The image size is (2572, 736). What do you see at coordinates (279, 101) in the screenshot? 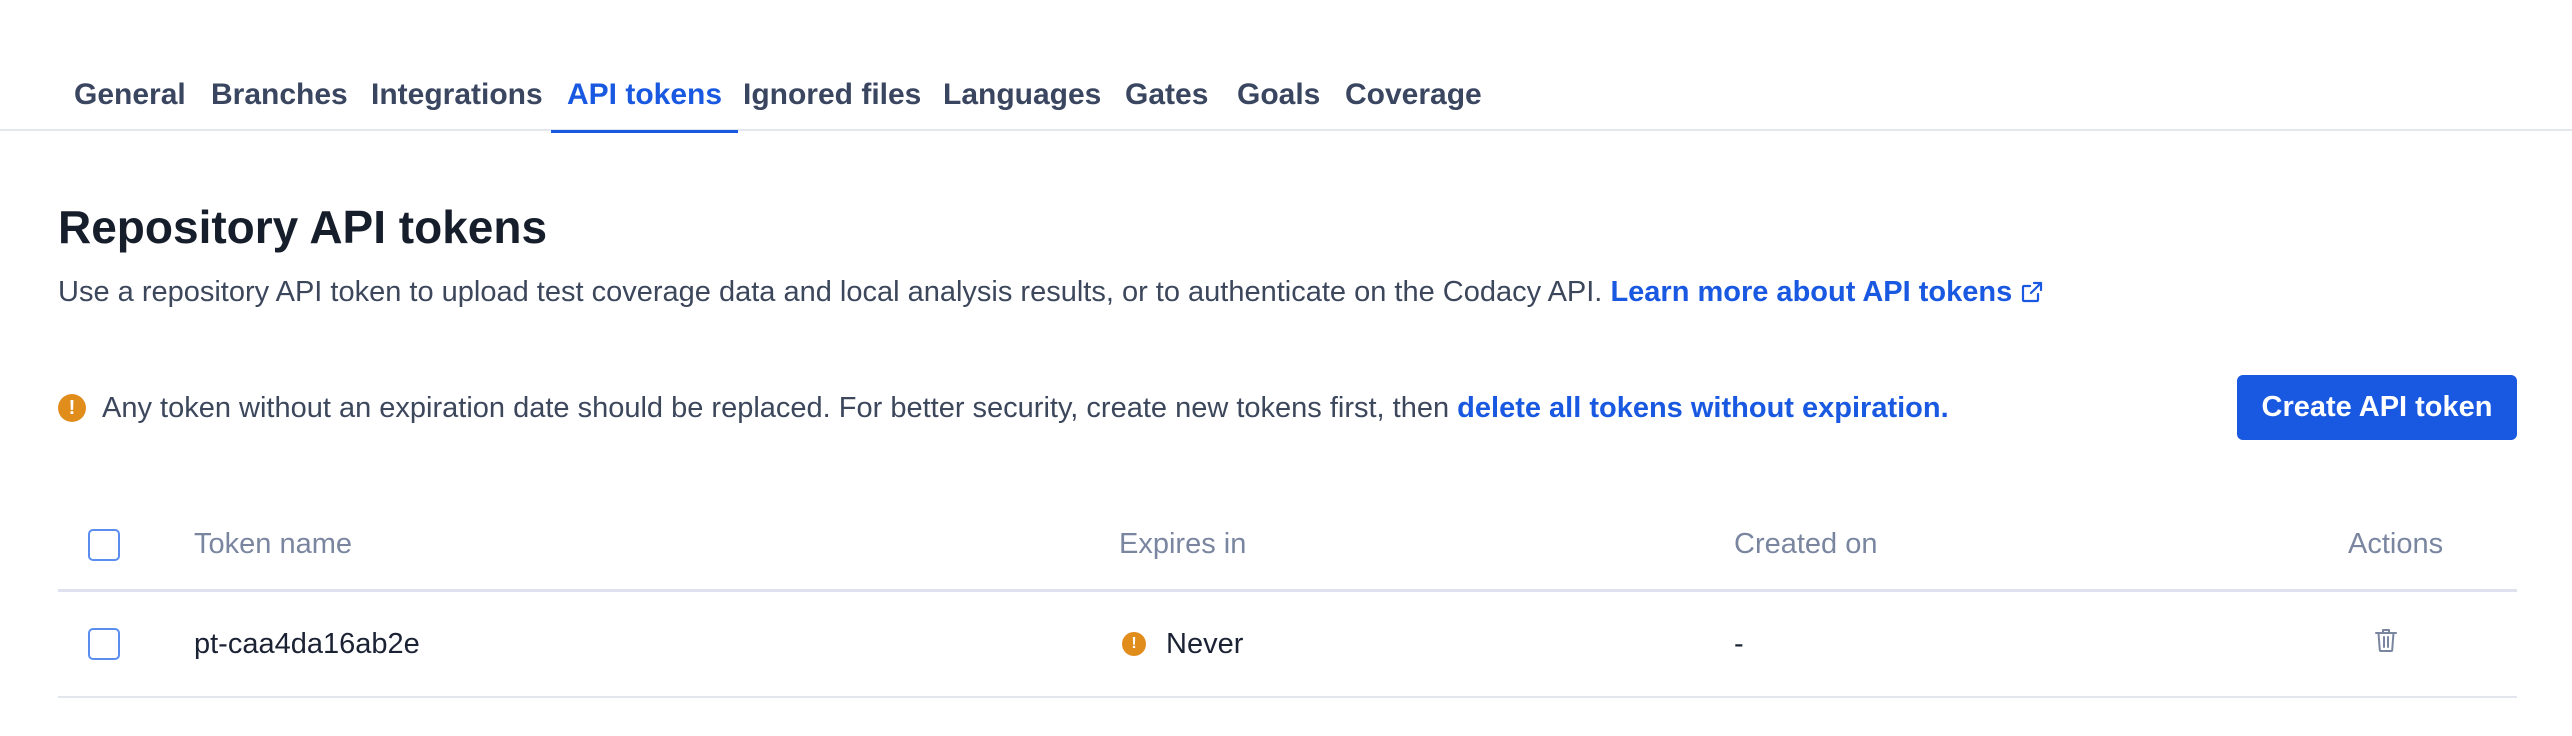
I see `tab-branches: Branches` at bounding box center [279, 101].